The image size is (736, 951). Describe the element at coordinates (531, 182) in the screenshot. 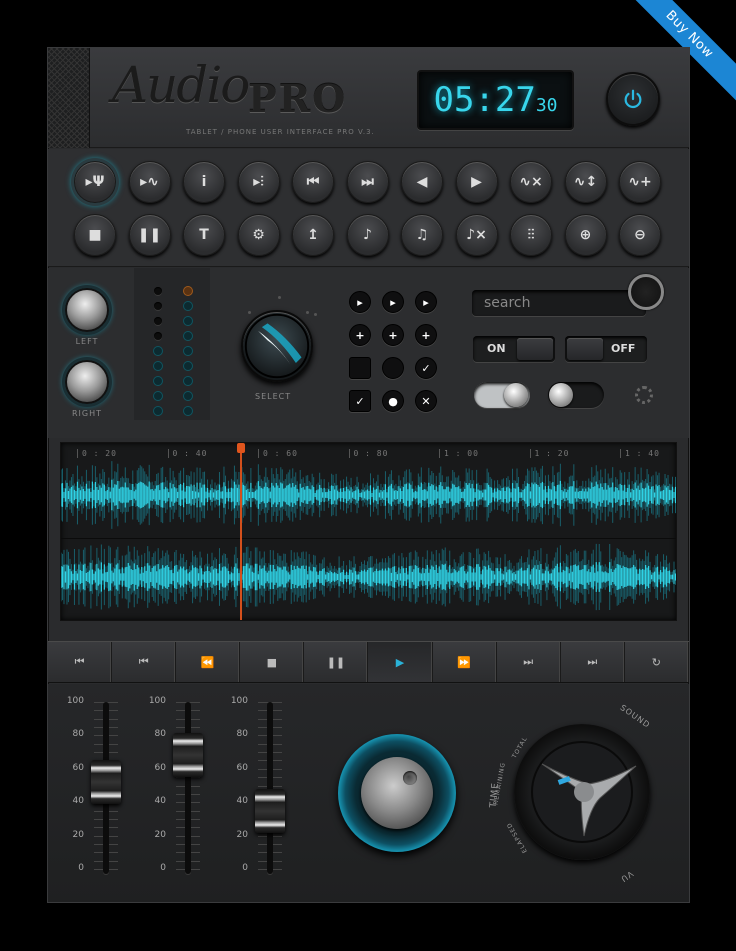

I see `waveform-x-button: ∿×` at that location.